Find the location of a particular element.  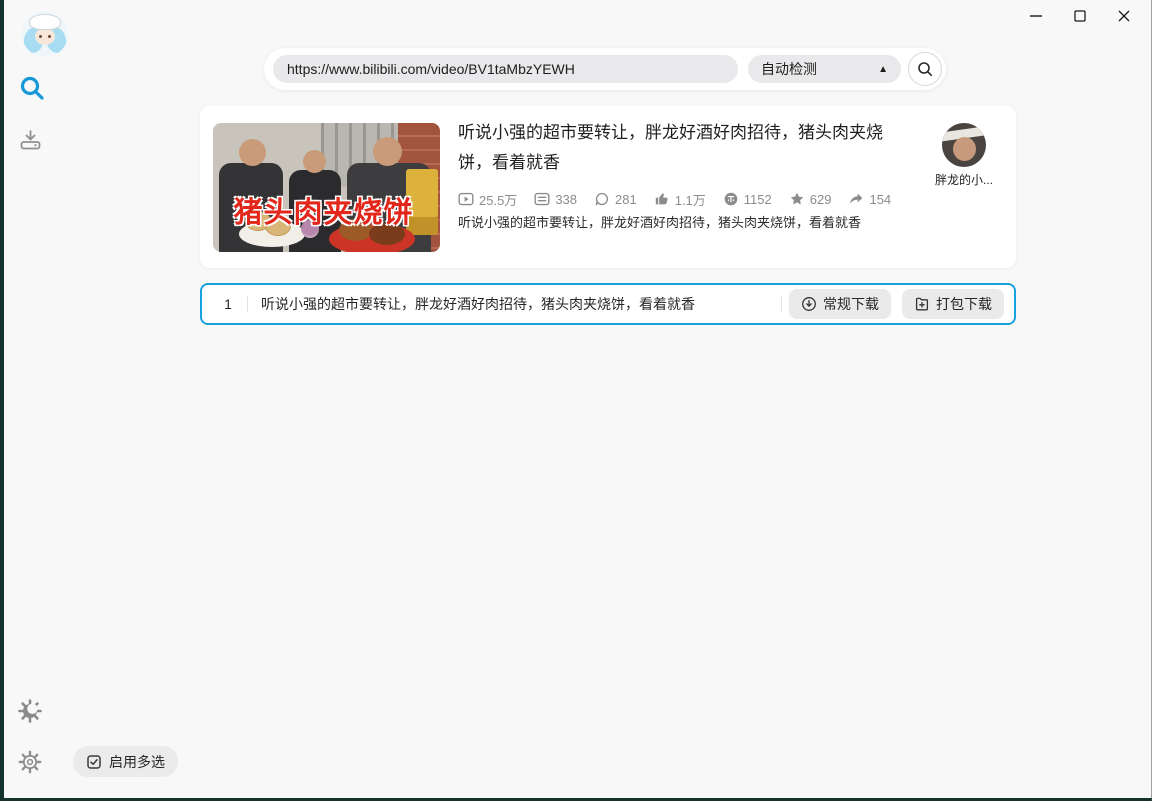

package-download-button: 打包下载 is located at coordinates (953, 304).